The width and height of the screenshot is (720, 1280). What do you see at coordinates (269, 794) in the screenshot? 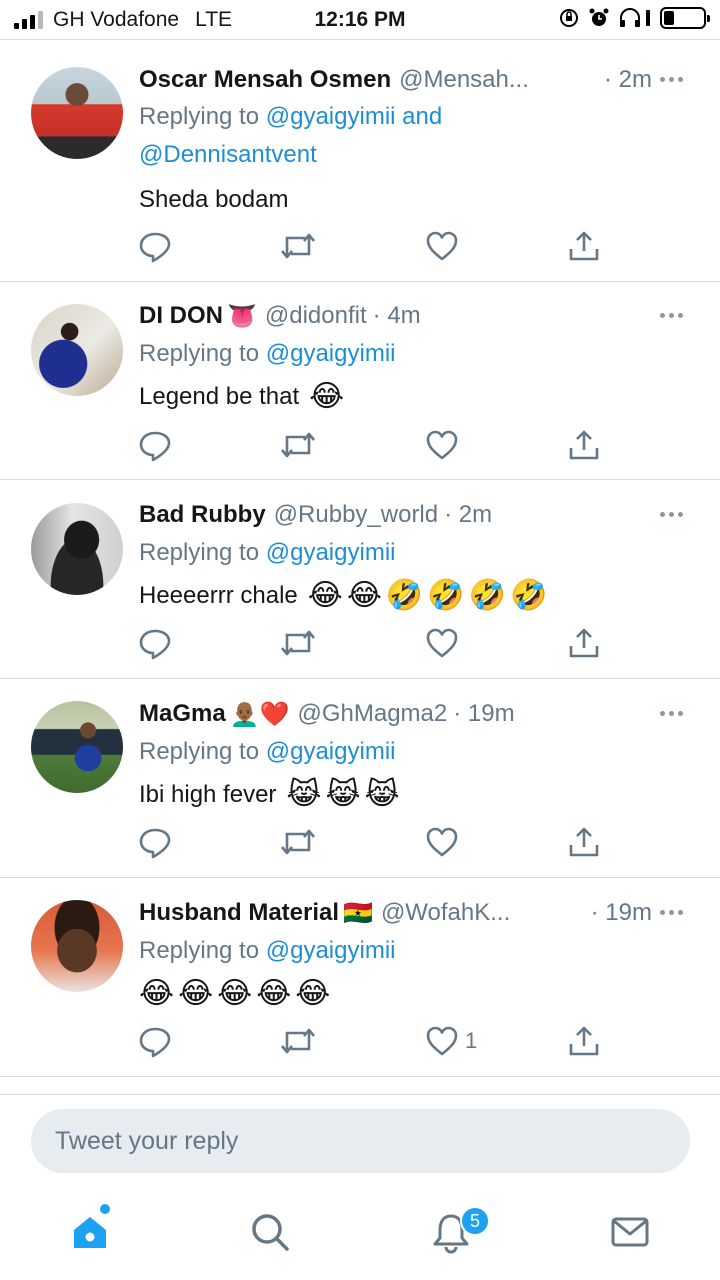
I see `tweet-text: Ibi high fever 😹 😹 😹` at bounding box center [269, 794].